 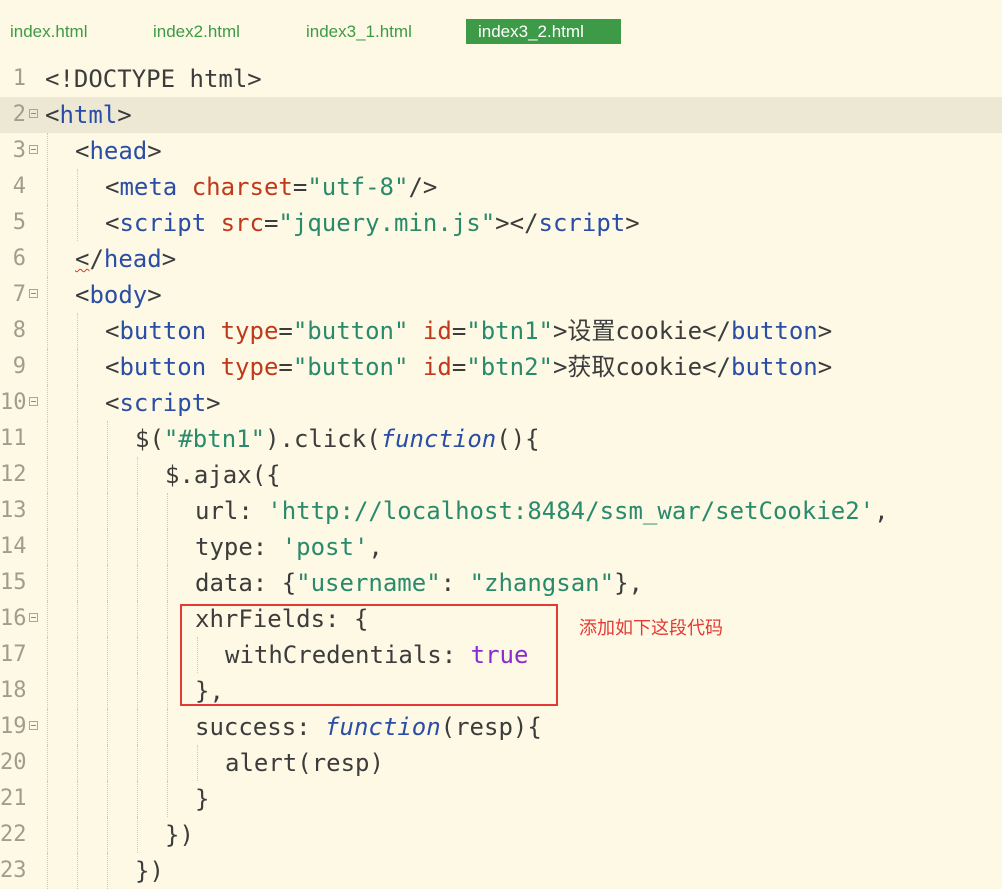 I want to click on tab-index2-html: index2.html, so click(x=196, y=31).